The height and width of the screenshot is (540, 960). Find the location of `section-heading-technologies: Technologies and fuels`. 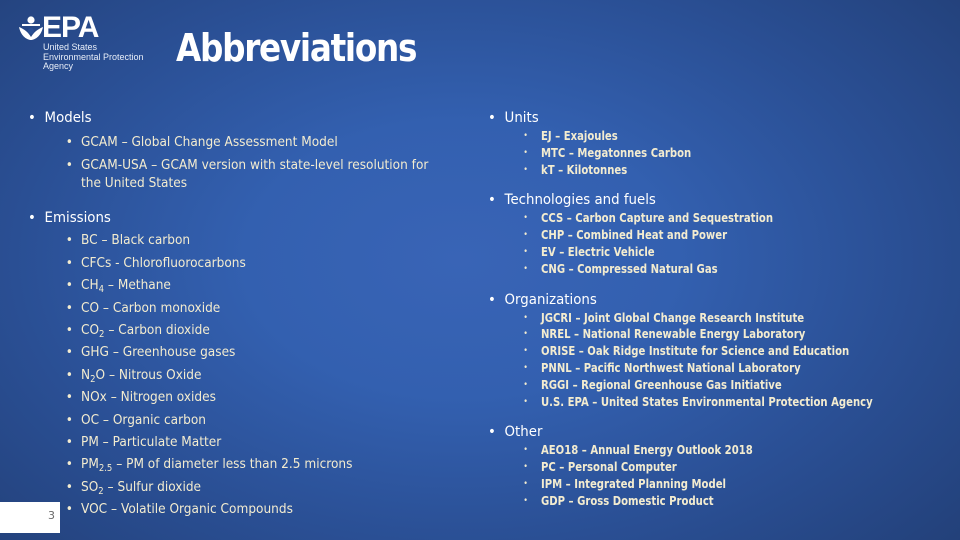

section-heading-technologies: Technologies and fuels is located at coordinates (690, 200).